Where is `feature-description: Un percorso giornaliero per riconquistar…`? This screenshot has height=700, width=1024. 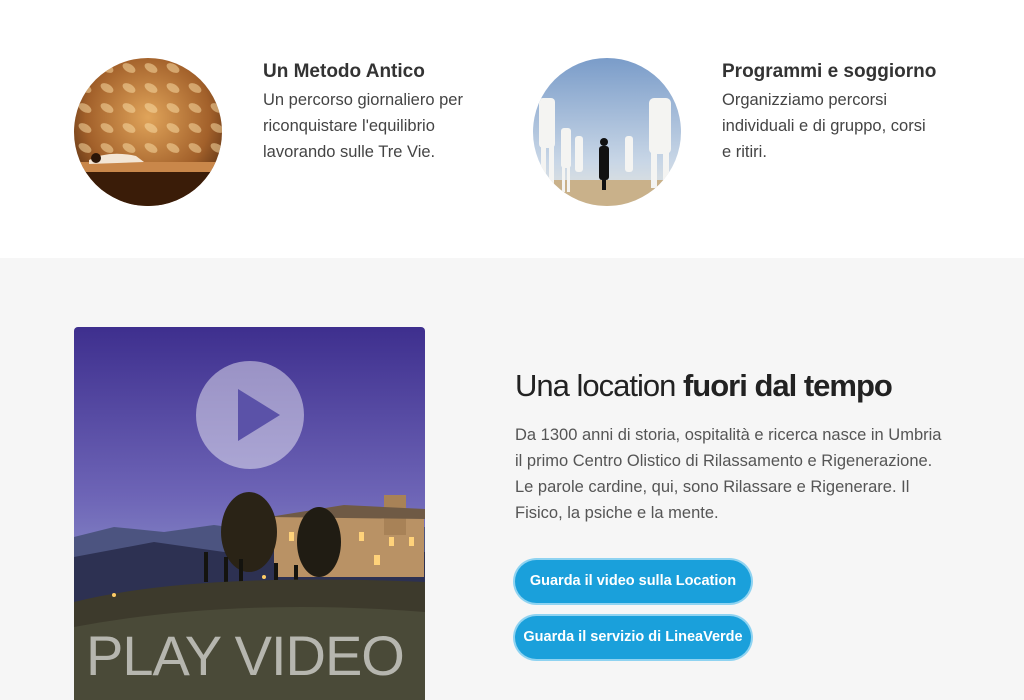
feature-description: Un percorso giornaliero per riconquistar… is located at coordinates (363, 126).